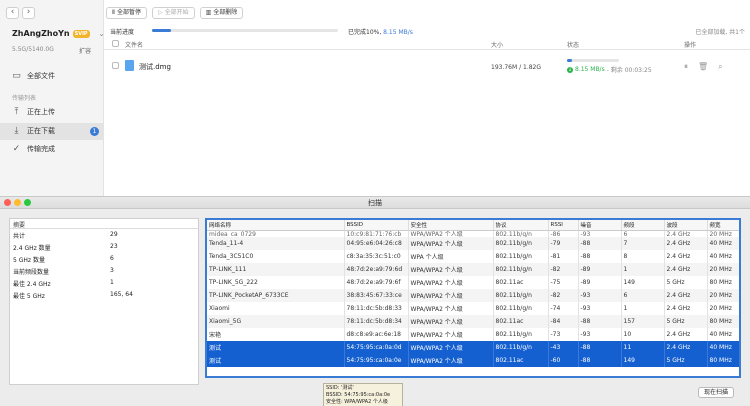 The width and height of the screenshot is (750, 406). What do you see at coordinates (104, 235) in the screenshot?
I see `summary-row: 共计 29` at bounding box center [104, 235].